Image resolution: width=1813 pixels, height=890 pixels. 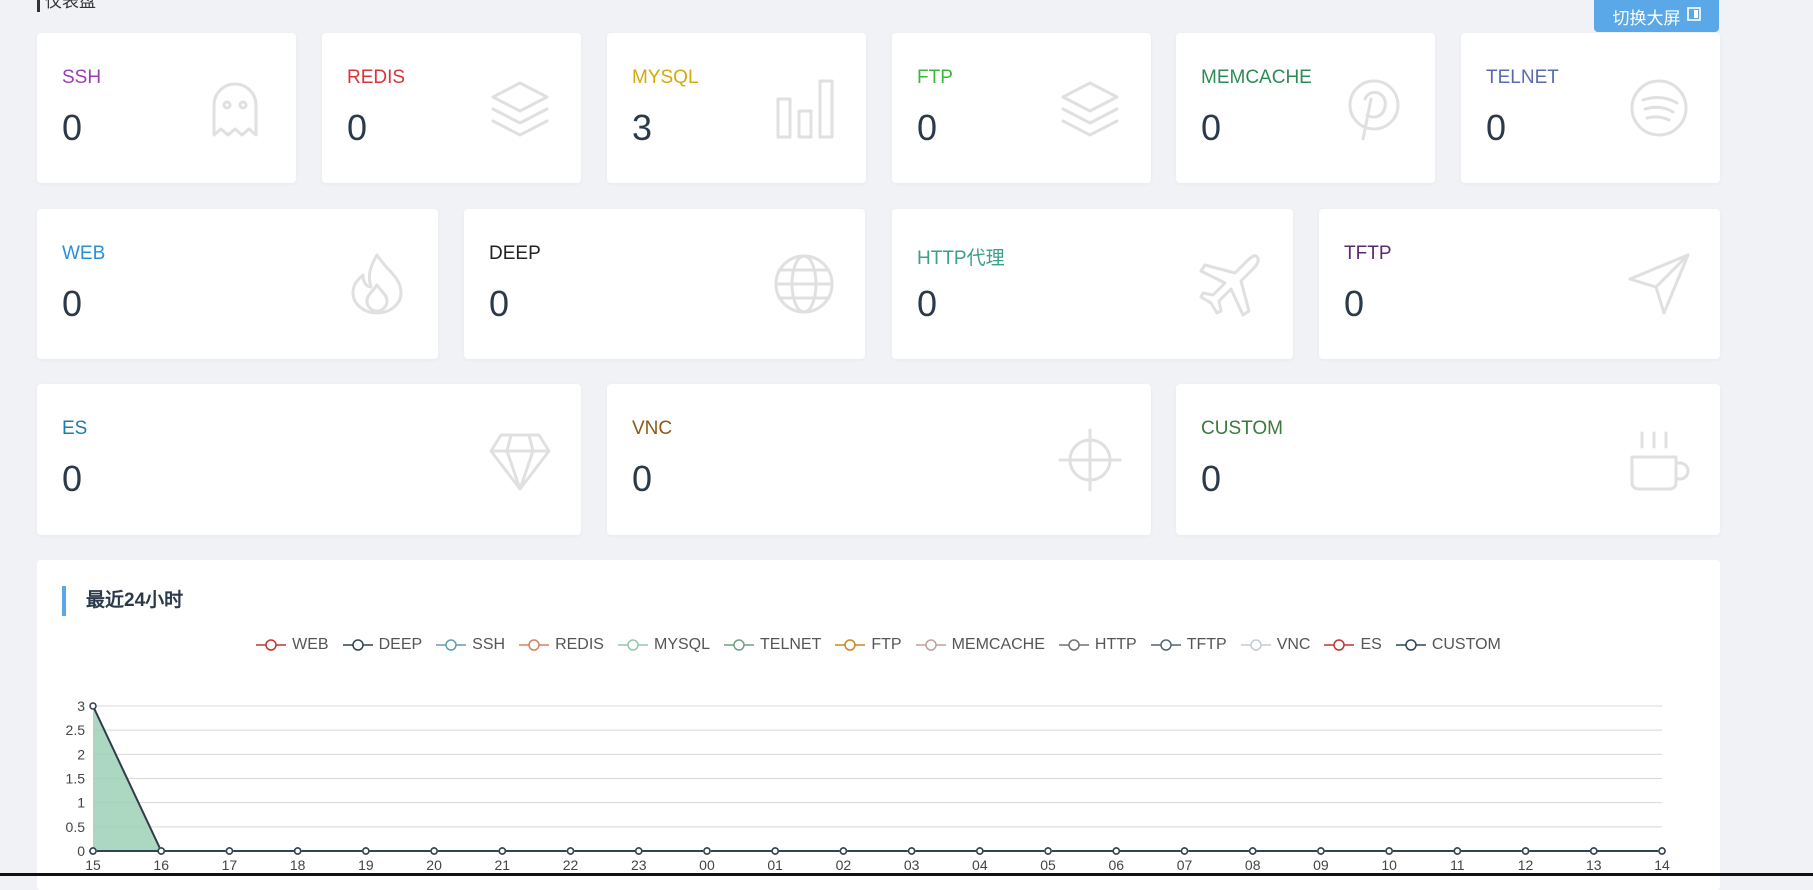 What do you see at coordinates (434, 865) in the screenshot?
I see `x-tick-label: 20` at bounding box center [434, 865].